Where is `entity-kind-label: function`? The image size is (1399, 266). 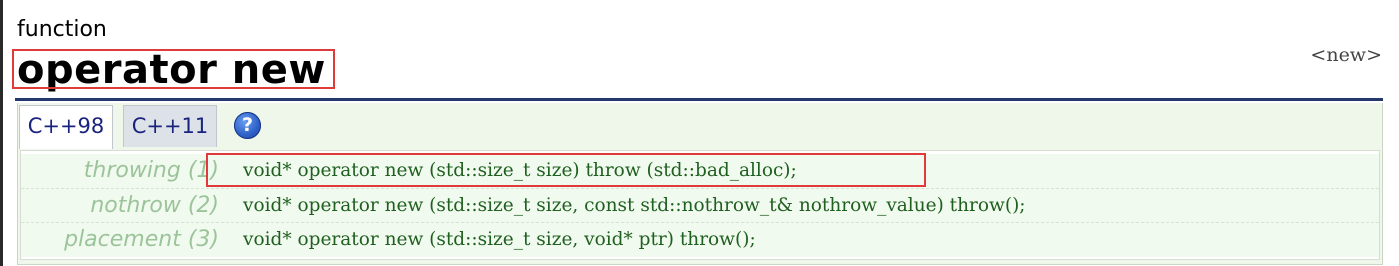 entity-kind-label: function is located at coordinates (62, 29).